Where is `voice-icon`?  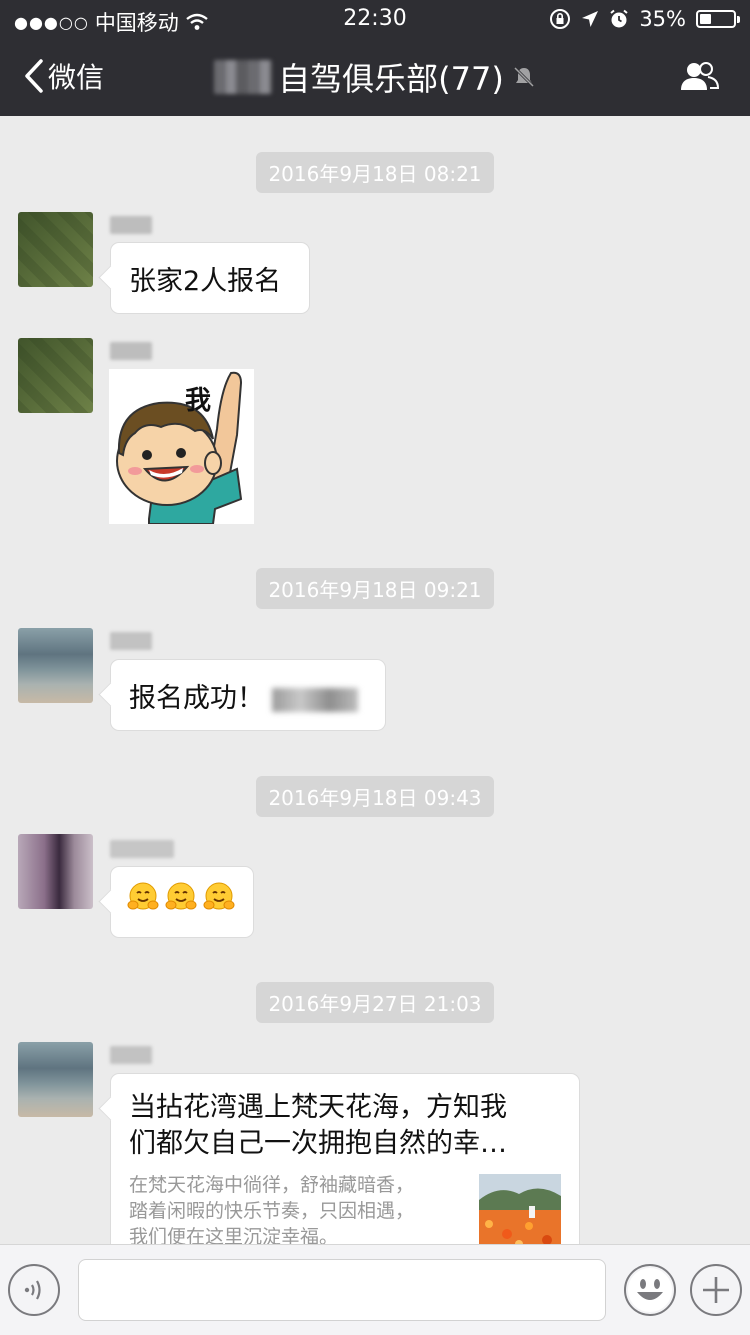
voice-icon is located at coordinates (32, 1290).